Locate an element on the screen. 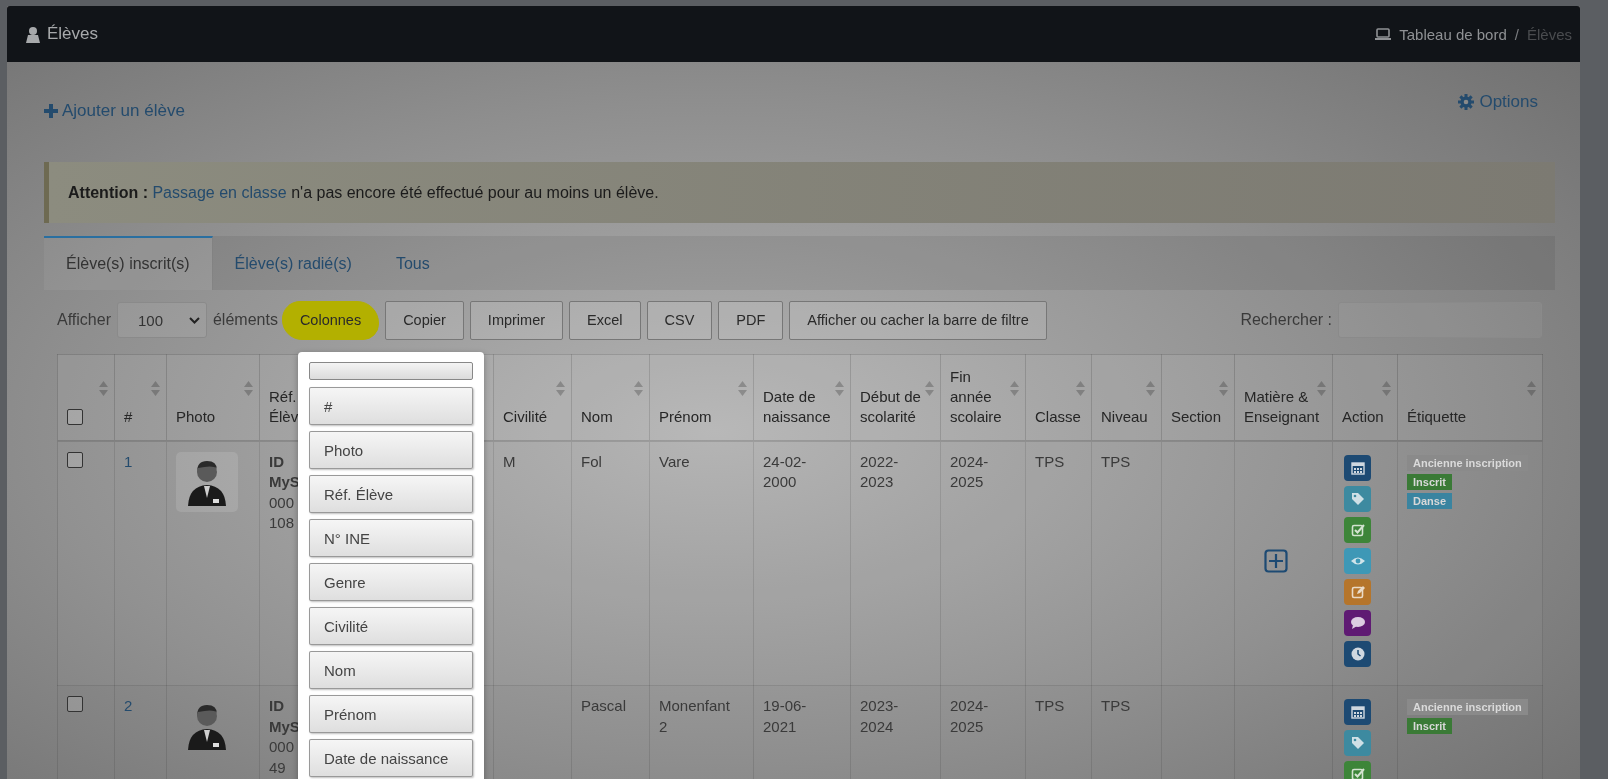 The image size is (1608, 779). search-label: Rechercher : is located at coordinates (1286, 320).